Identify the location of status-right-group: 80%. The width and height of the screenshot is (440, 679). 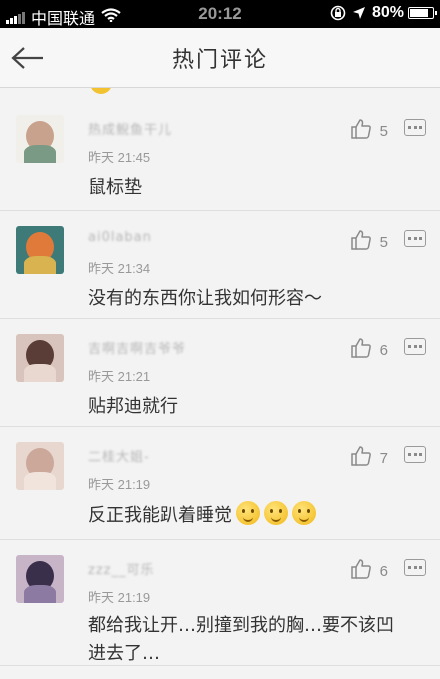
(383, 13).